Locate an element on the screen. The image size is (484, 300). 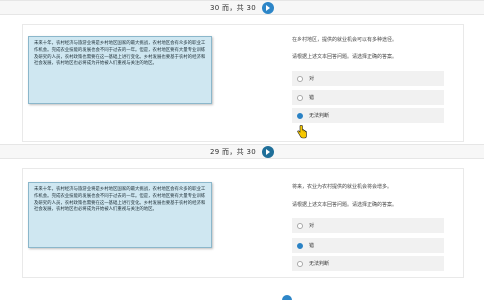
hand-cursor-icon is located at coordinates (302, 132).